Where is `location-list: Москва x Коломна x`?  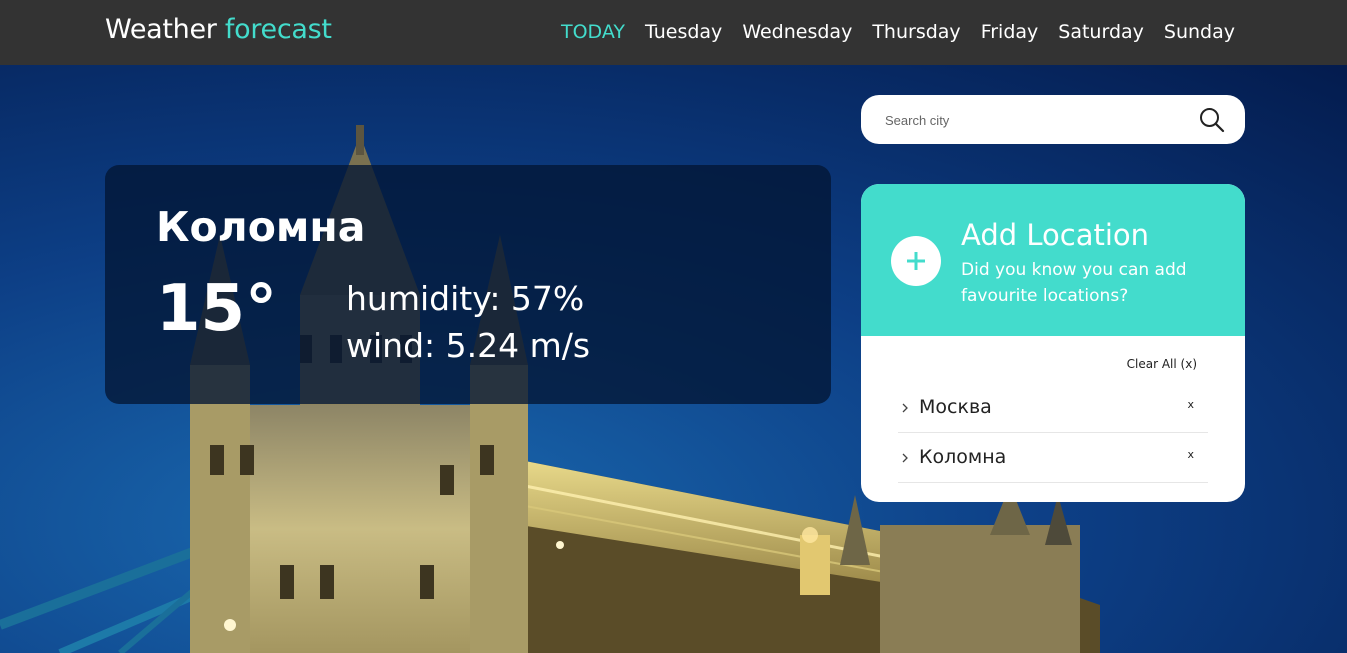
location-list: Москва x Коломна x is located at coordinates (1053, 433).